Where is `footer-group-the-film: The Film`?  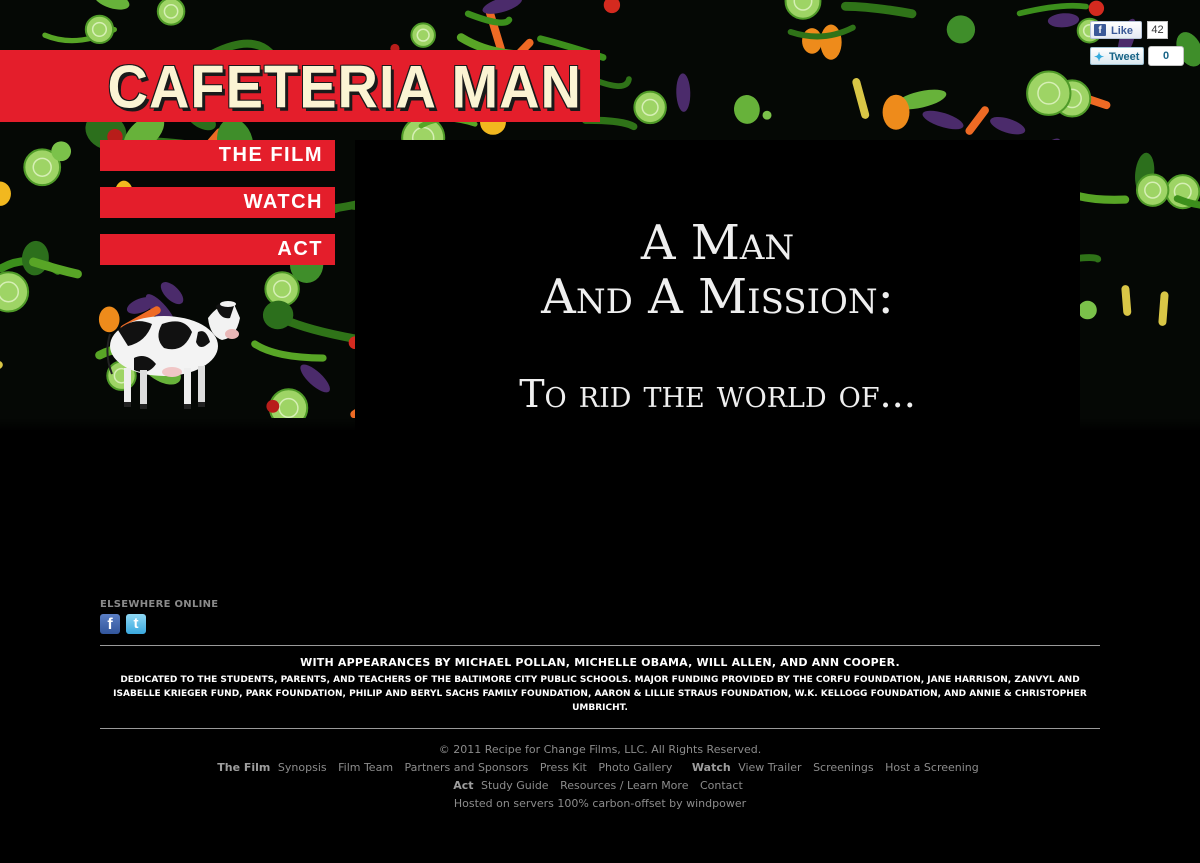 footer-group-the-film: The Film is located at coordinates (243, 767).